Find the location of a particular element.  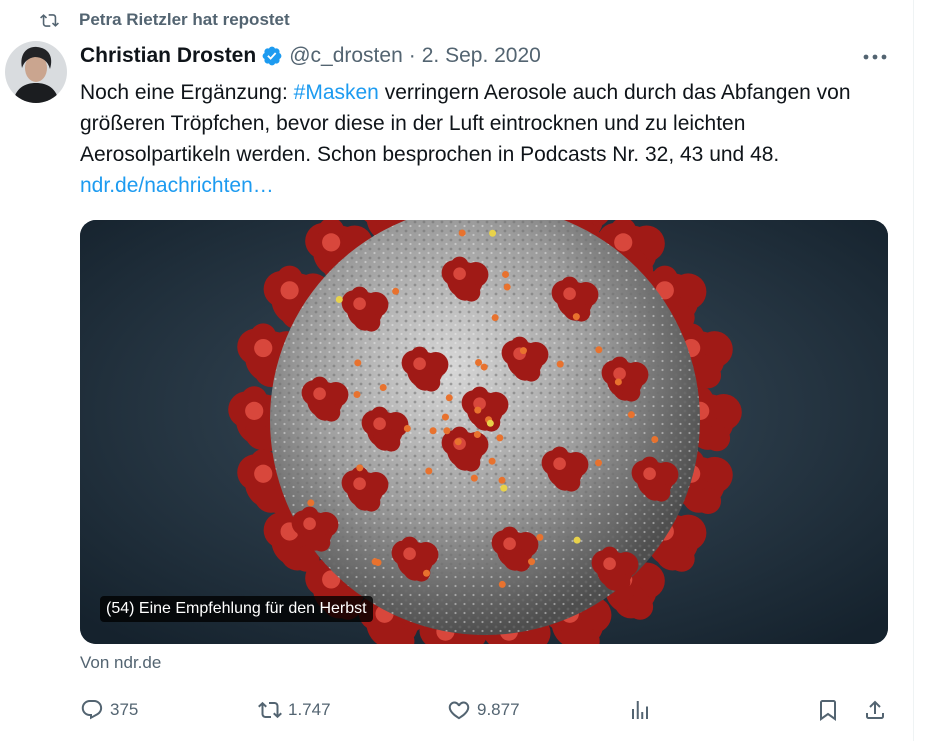

avatar is located at coordinates (36, 72).